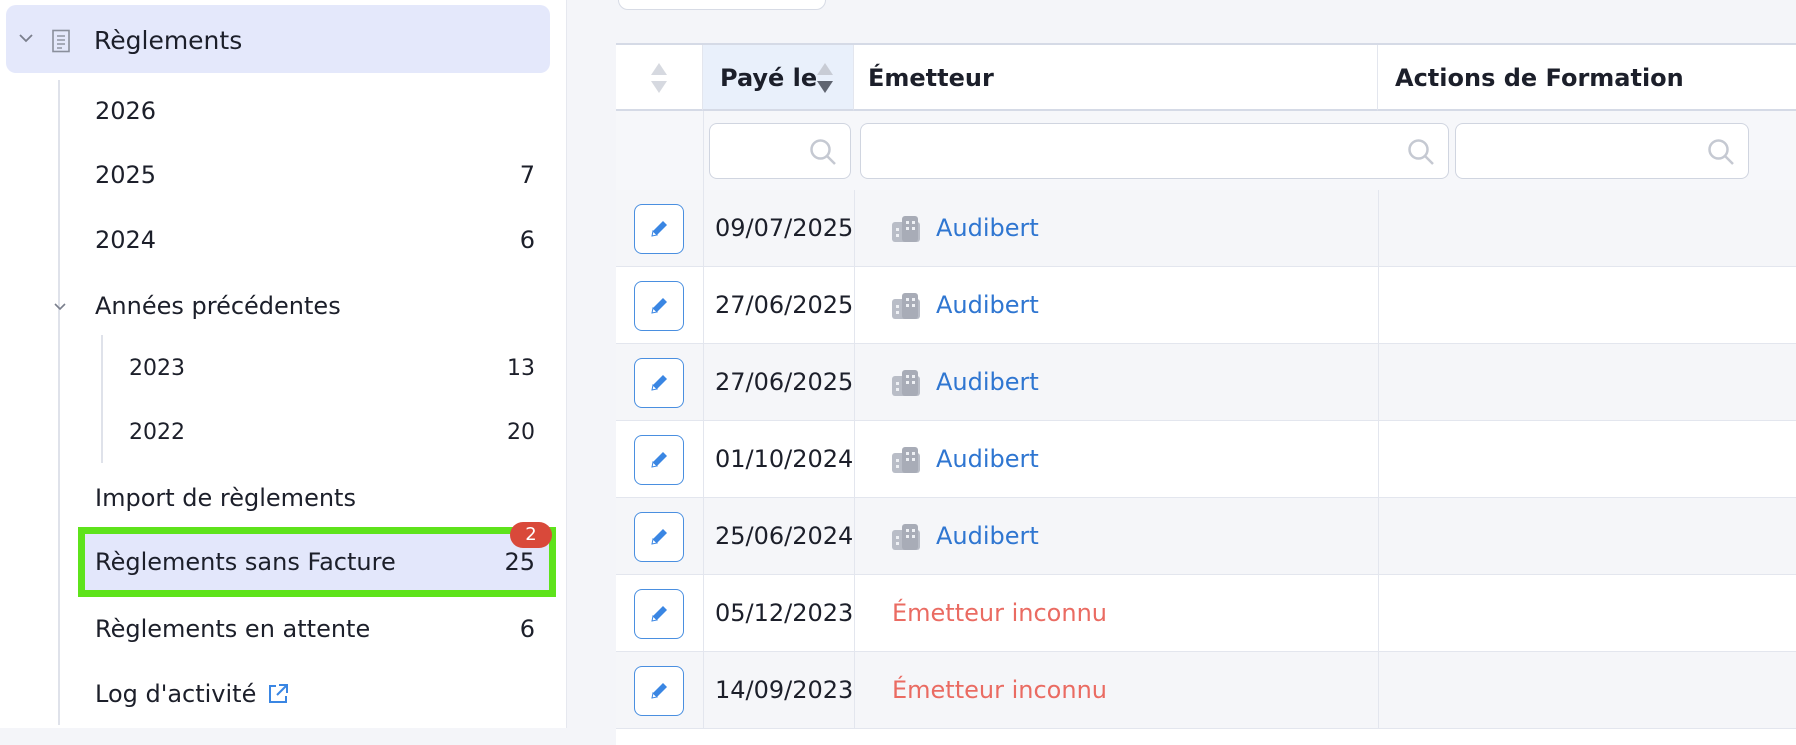 Image resolution: width=1796 pixels, height=745 pixels. Describe the element at coordinates (784, 690) in the screenshot. I see `cell-paye-le: 14/09/2023` at that location.